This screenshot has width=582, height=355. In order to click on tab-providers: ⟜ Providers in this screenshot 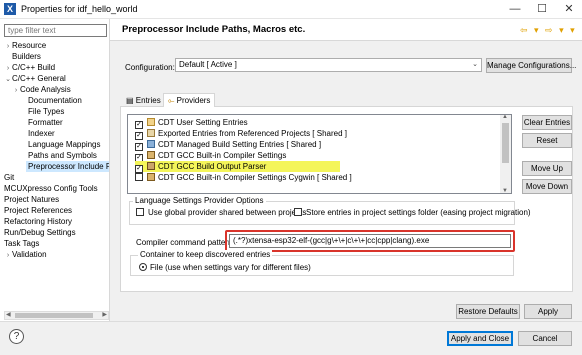, I will do `click(189, 100)`.